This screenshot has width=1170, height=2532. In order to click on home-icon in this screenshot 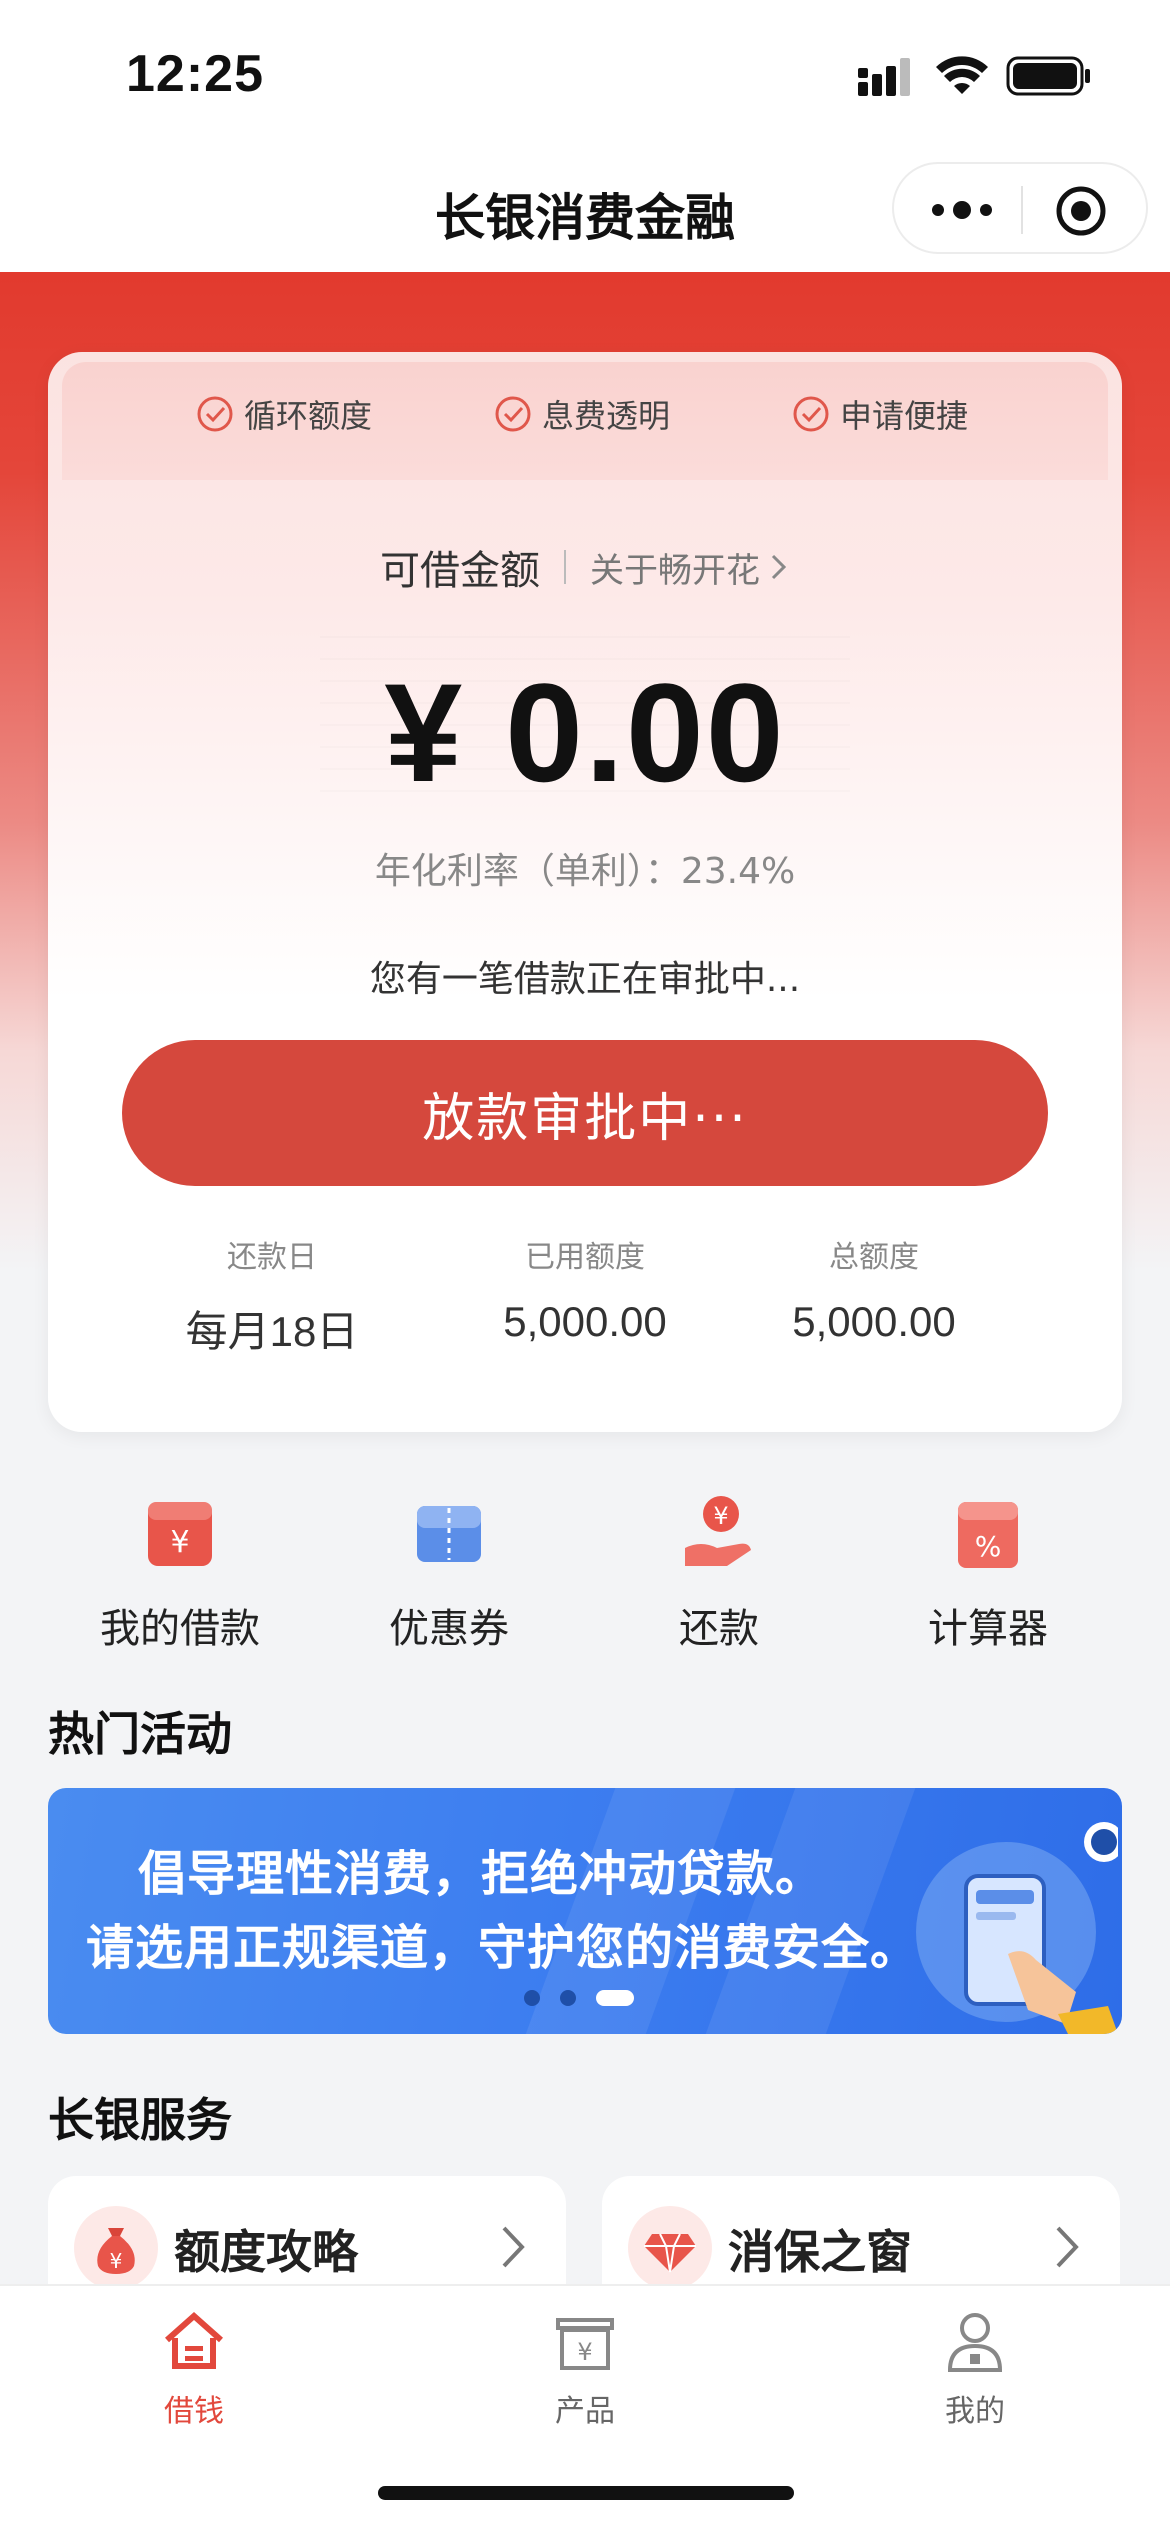, I will do `click(194, 2340)`.